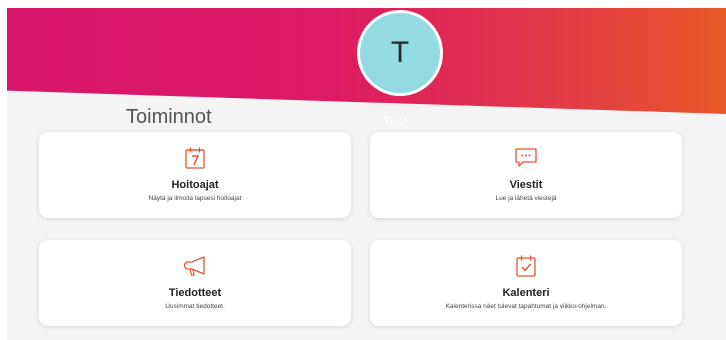 The image size is (726, 340). What do you see at coordinates (169, 117) in the screenshot?
I see `section-title: Toiminnot` at bounding box center [169, 117].